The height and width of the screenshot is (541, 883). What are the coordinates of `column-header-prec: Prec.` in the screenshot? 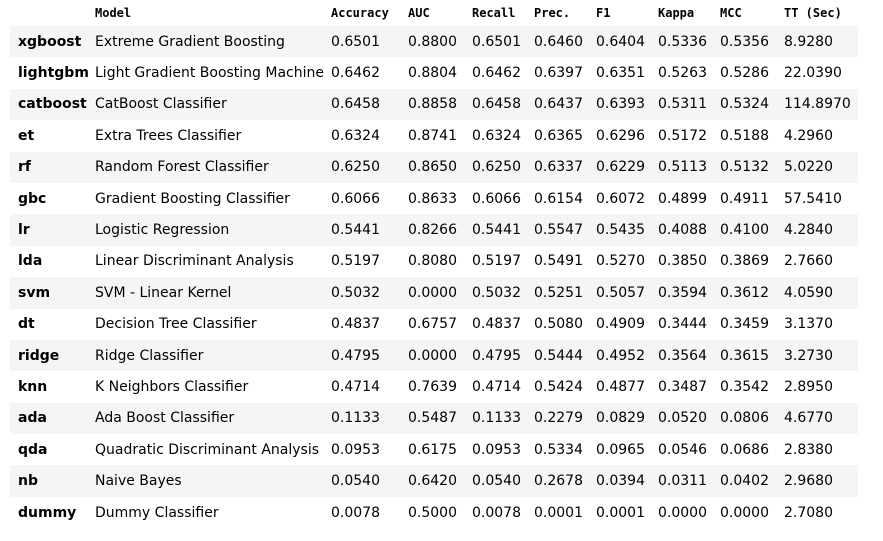 It's located at (560, 13).